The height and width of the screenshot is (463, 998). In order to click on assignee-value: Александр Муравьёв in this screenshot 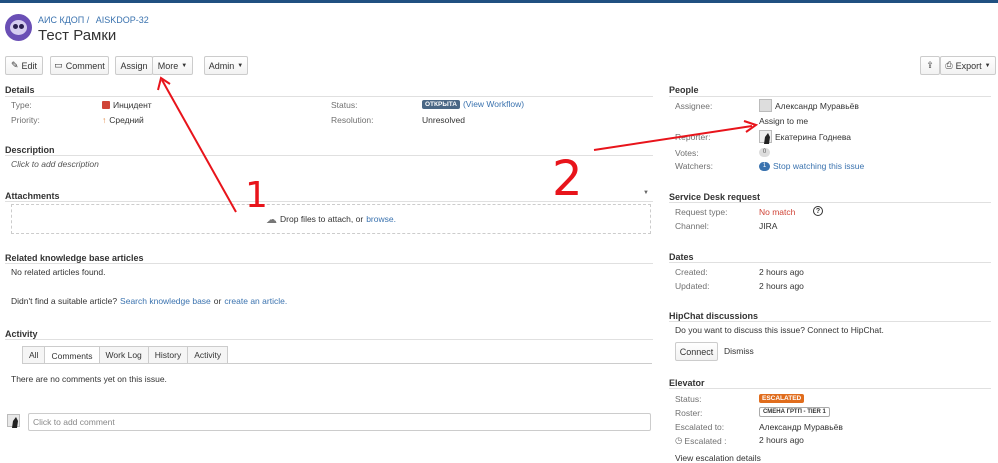, I will do `click(817, 106)`.